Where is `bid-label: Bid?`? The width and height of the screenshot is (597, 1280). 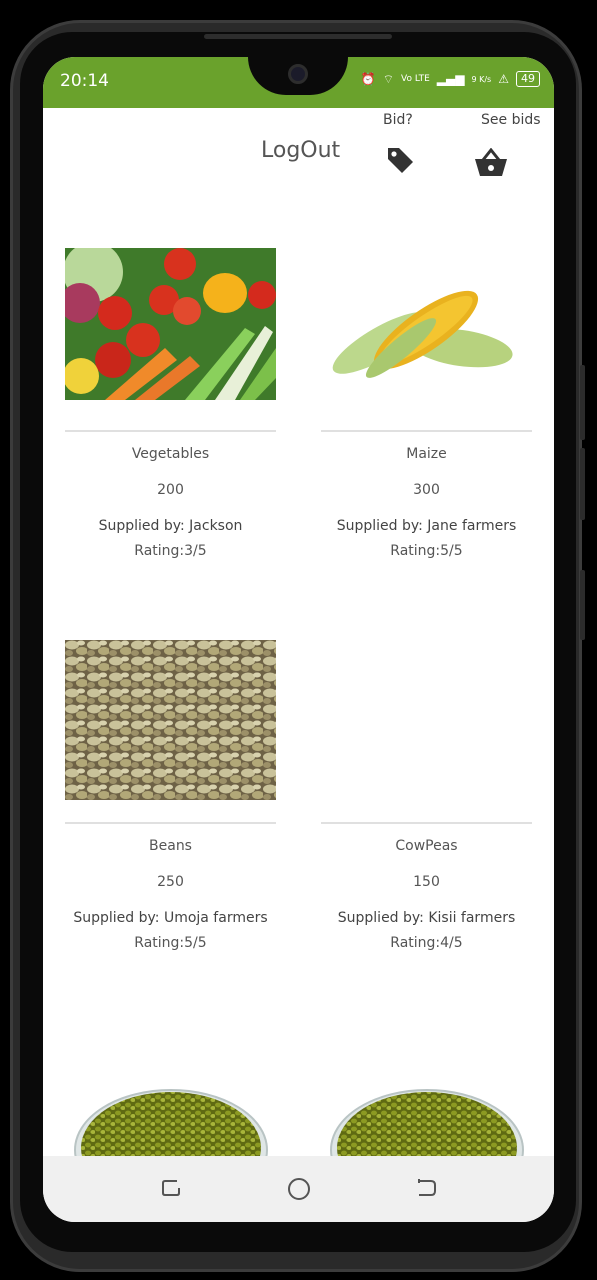 bid-label: Bid? is located at coordinates (398, 120).